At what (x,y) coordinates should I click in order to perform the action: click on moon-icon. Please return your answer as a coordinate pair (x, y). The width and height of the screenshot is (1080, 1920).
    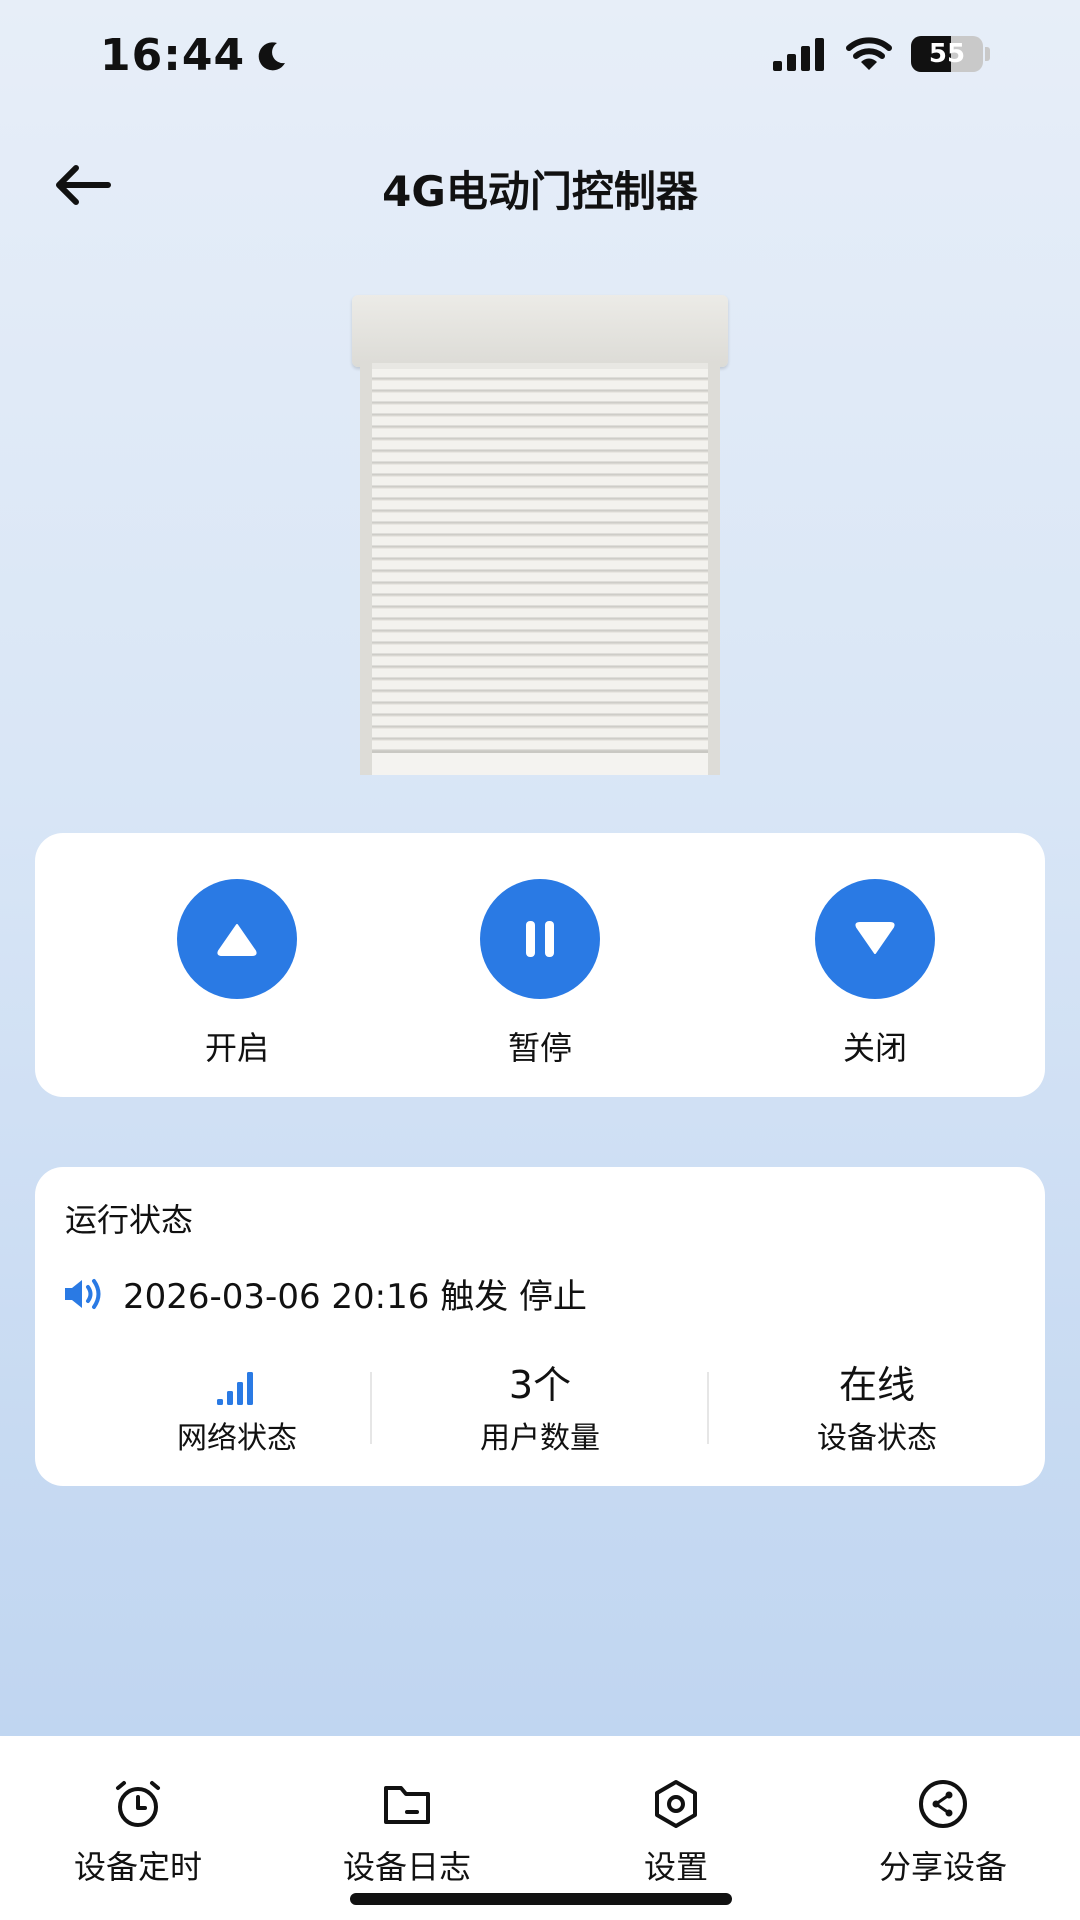
    Looking at the image, I should click on (272, 55).